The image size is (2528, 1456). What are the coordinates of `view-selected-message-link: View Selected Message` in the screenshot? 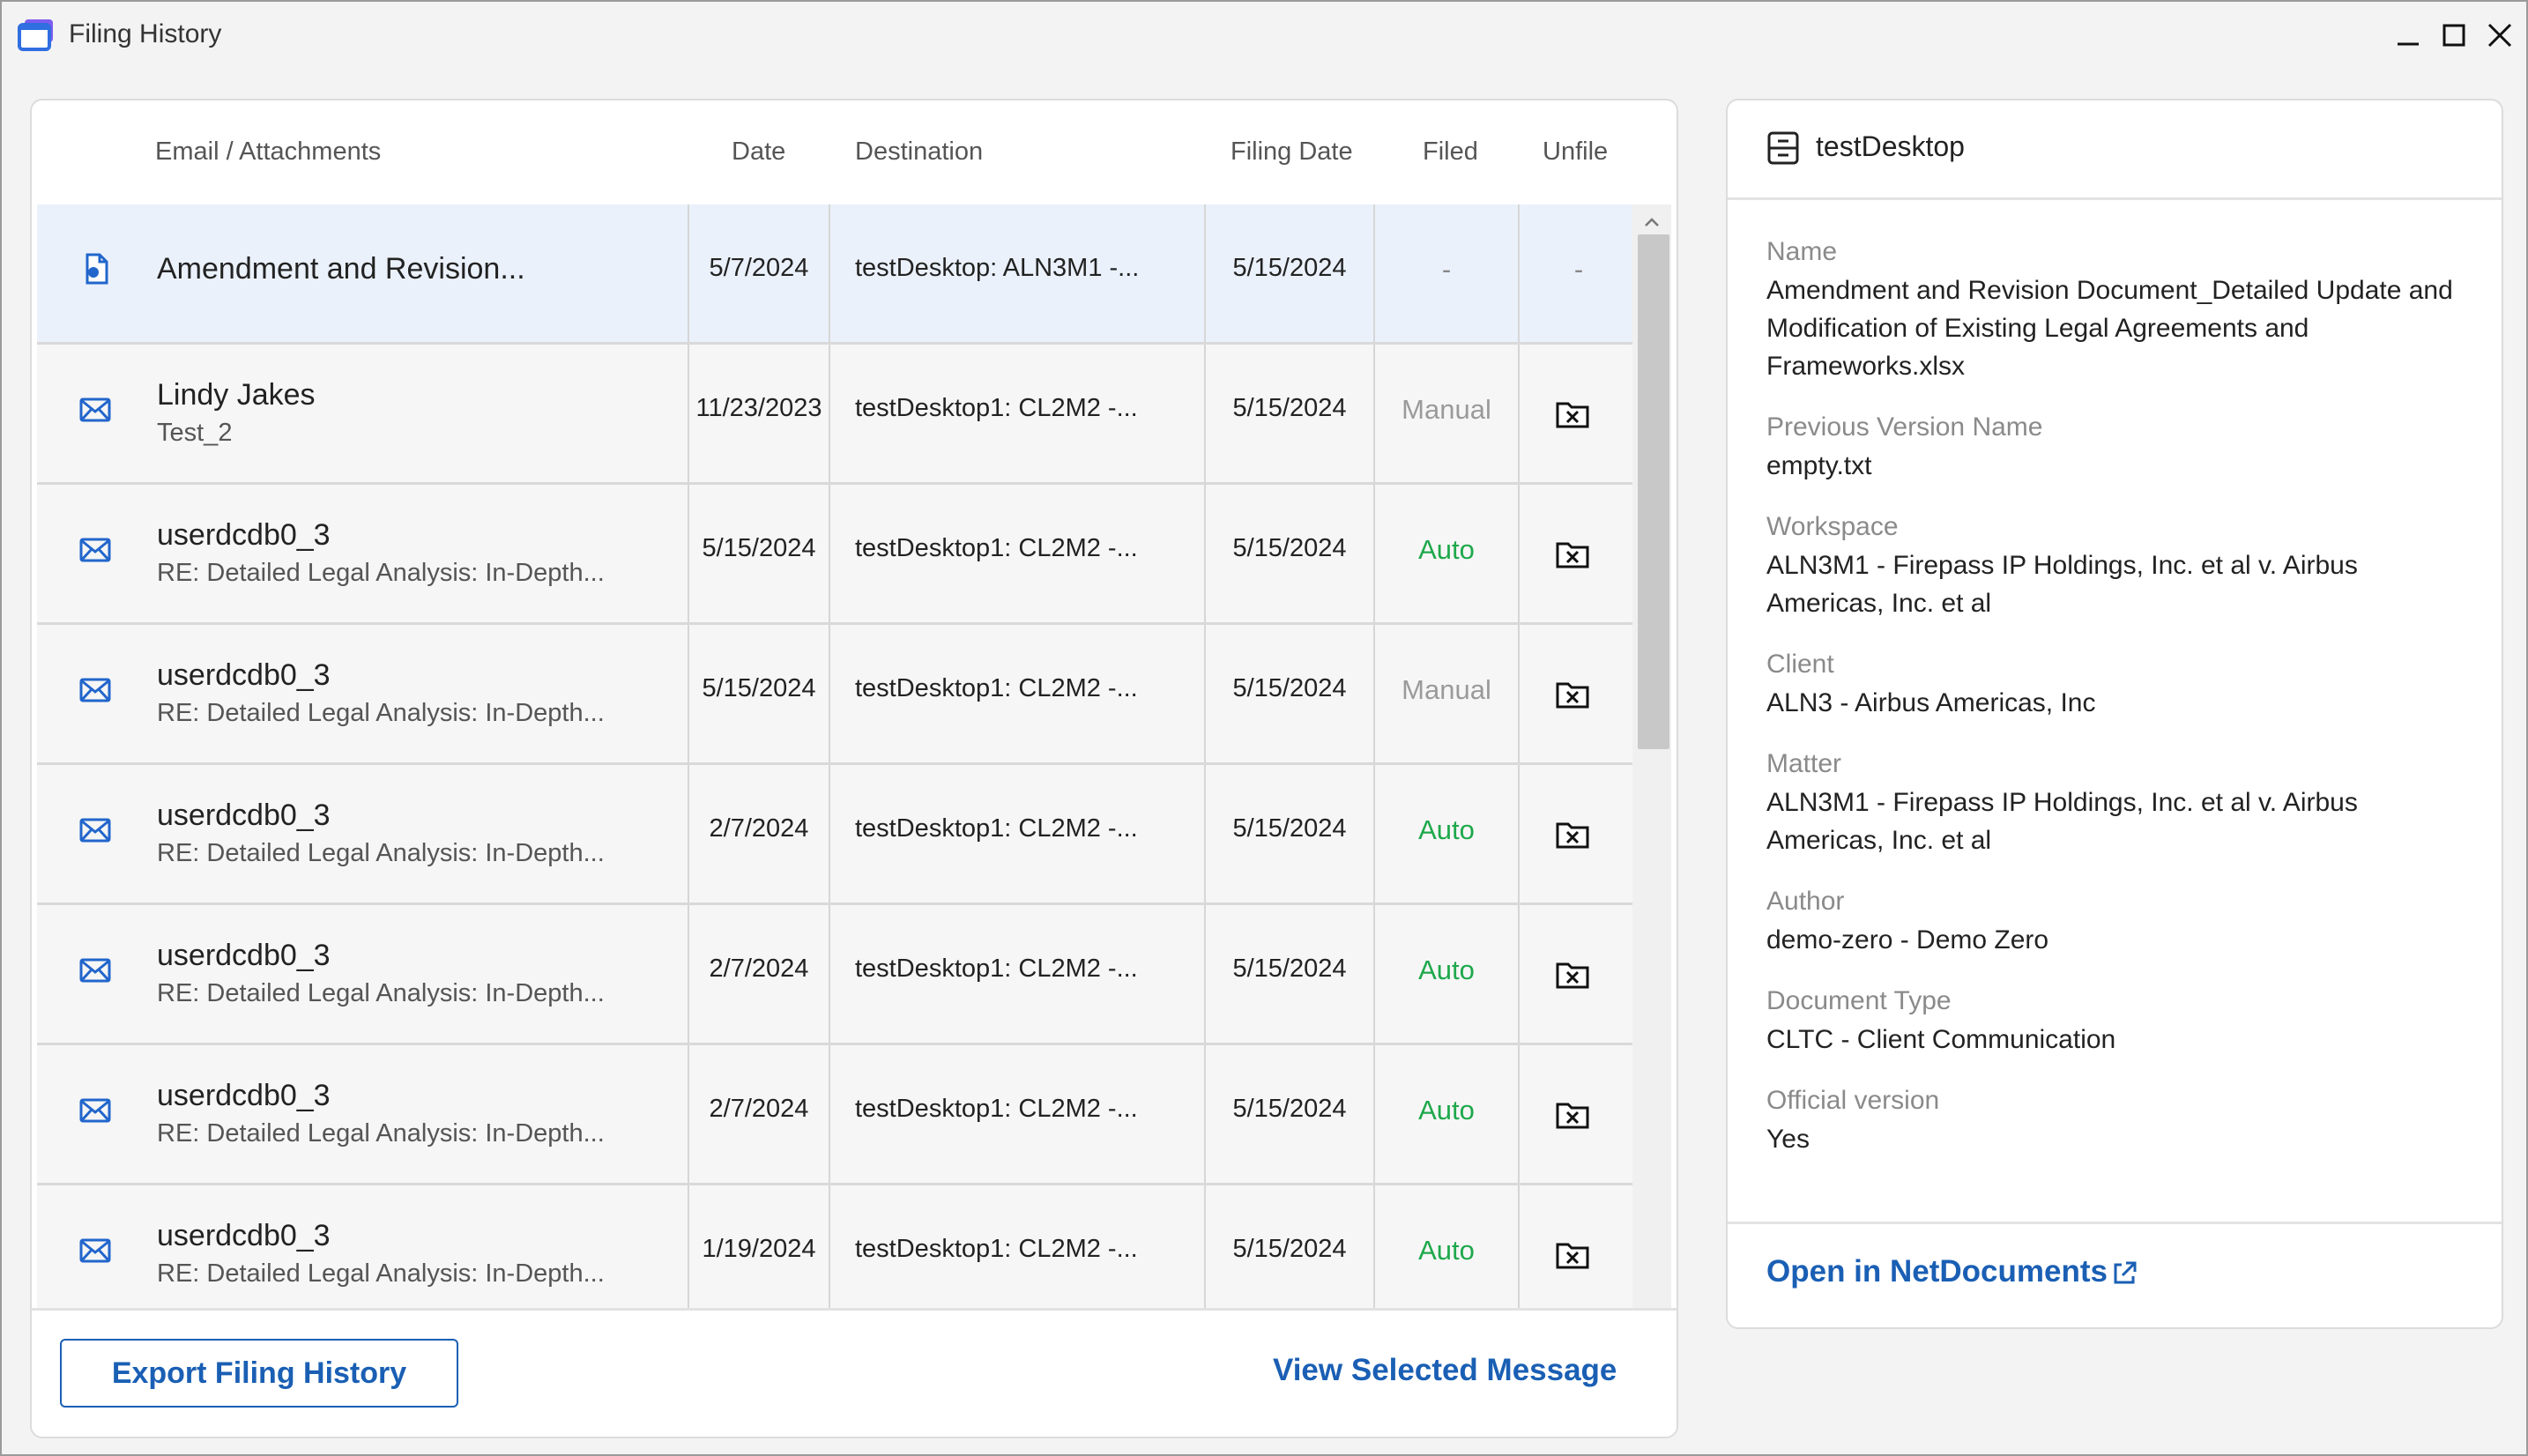 It's located at (1445, 1370).